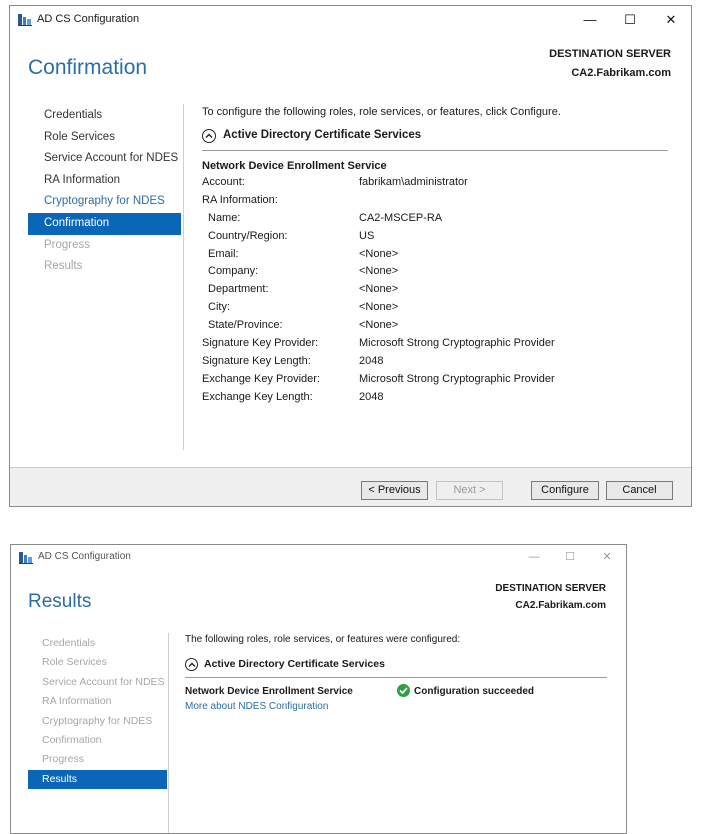  What do you see at coordinates (223, 253) in the screenshot?
I see `detail-key: Email:` at bounding box center [223, 253].